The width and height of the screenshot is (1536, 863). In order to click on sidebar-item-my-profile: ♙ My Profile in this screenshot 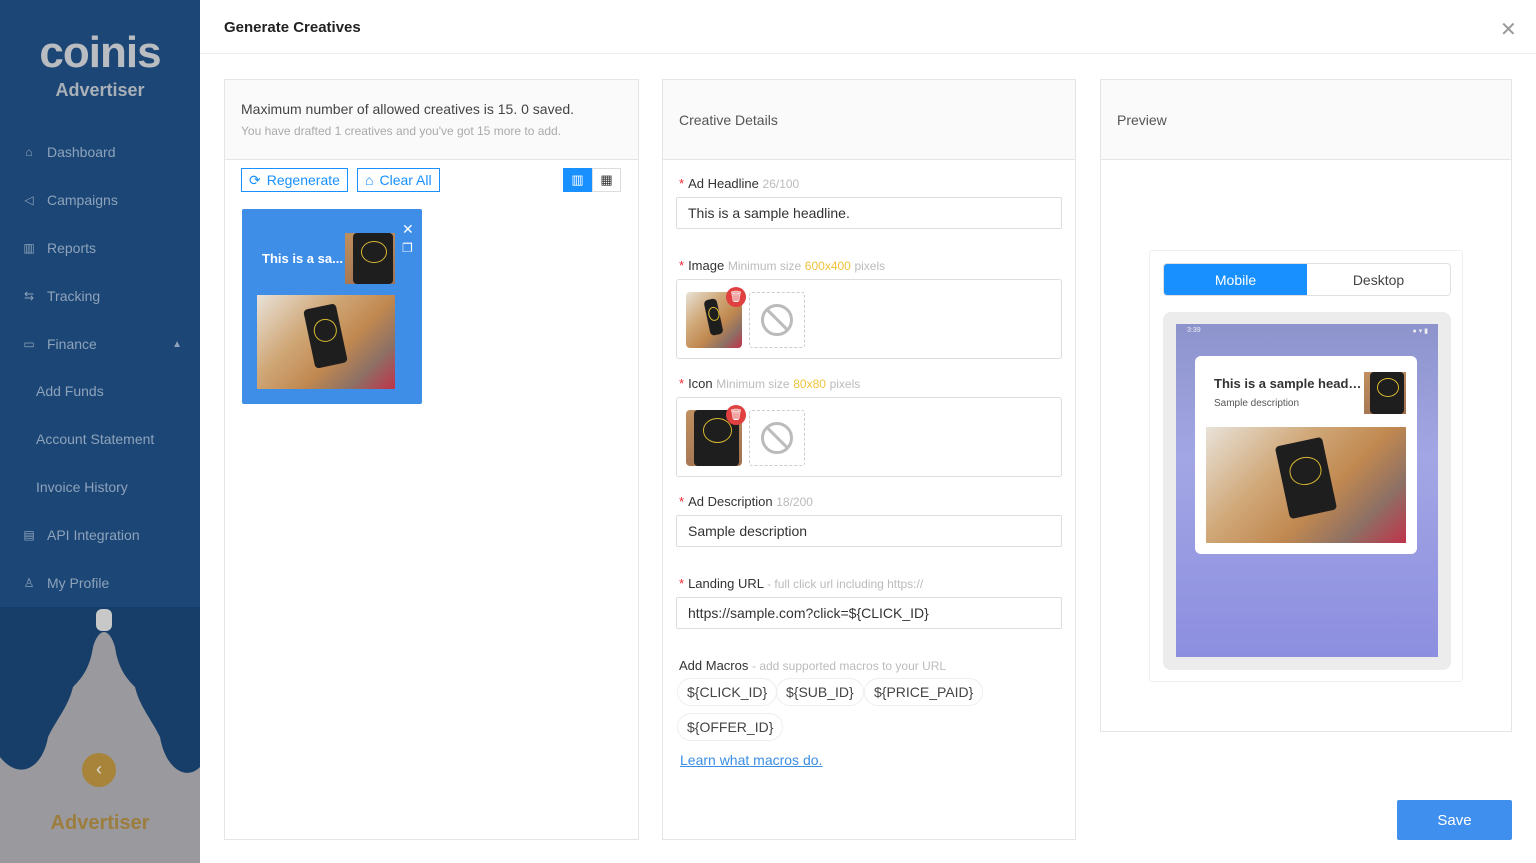, I will do `click(100, 583)`.